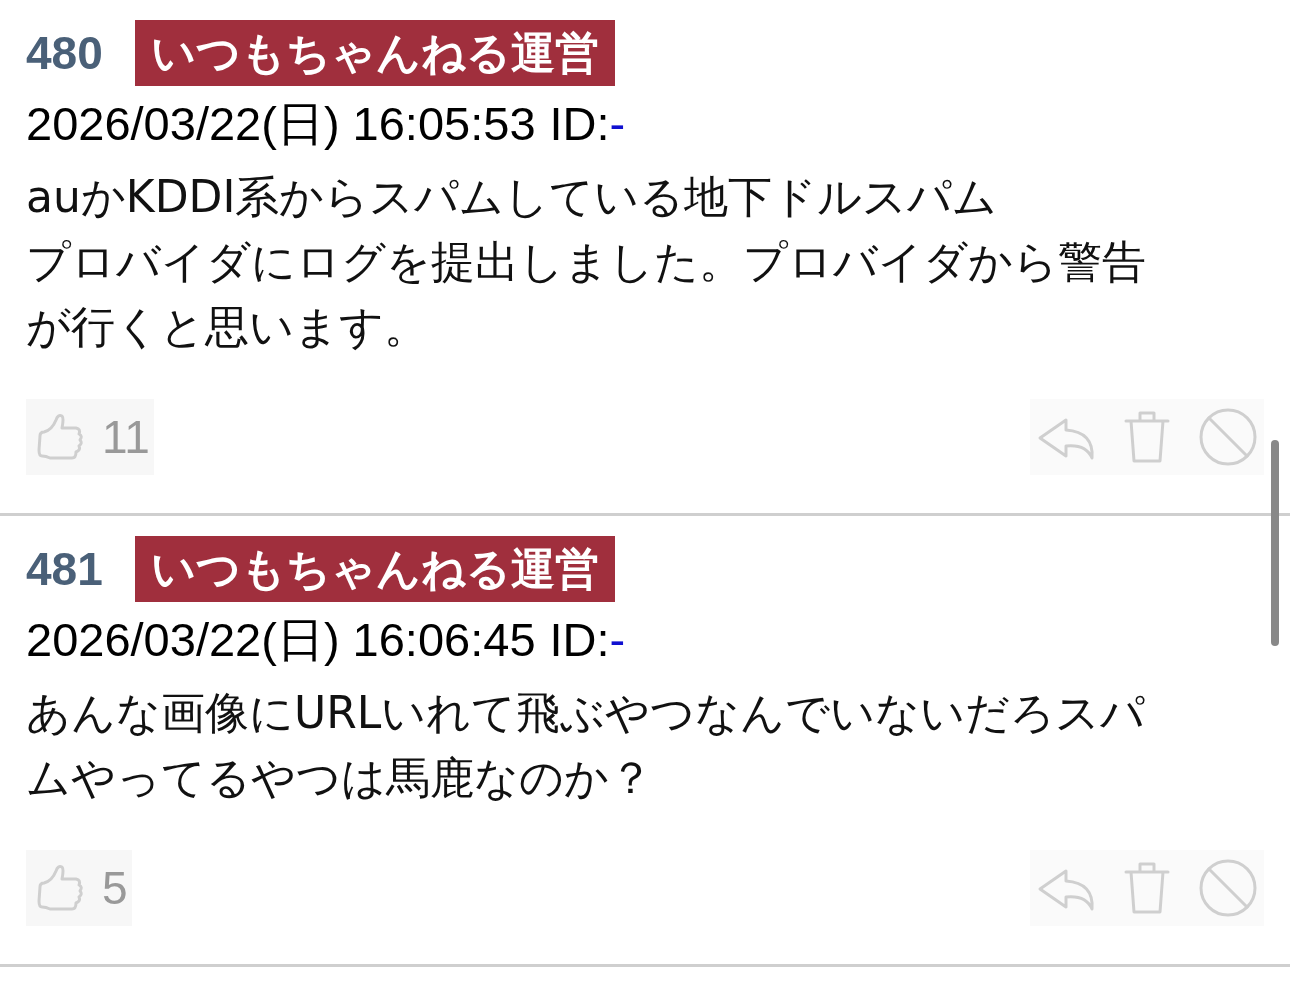 The image size is (1290, 984). What do you see at coordinates (1275, 543) in the screenshot?
I see `scrollbar` at bounding box center [1275, 543].